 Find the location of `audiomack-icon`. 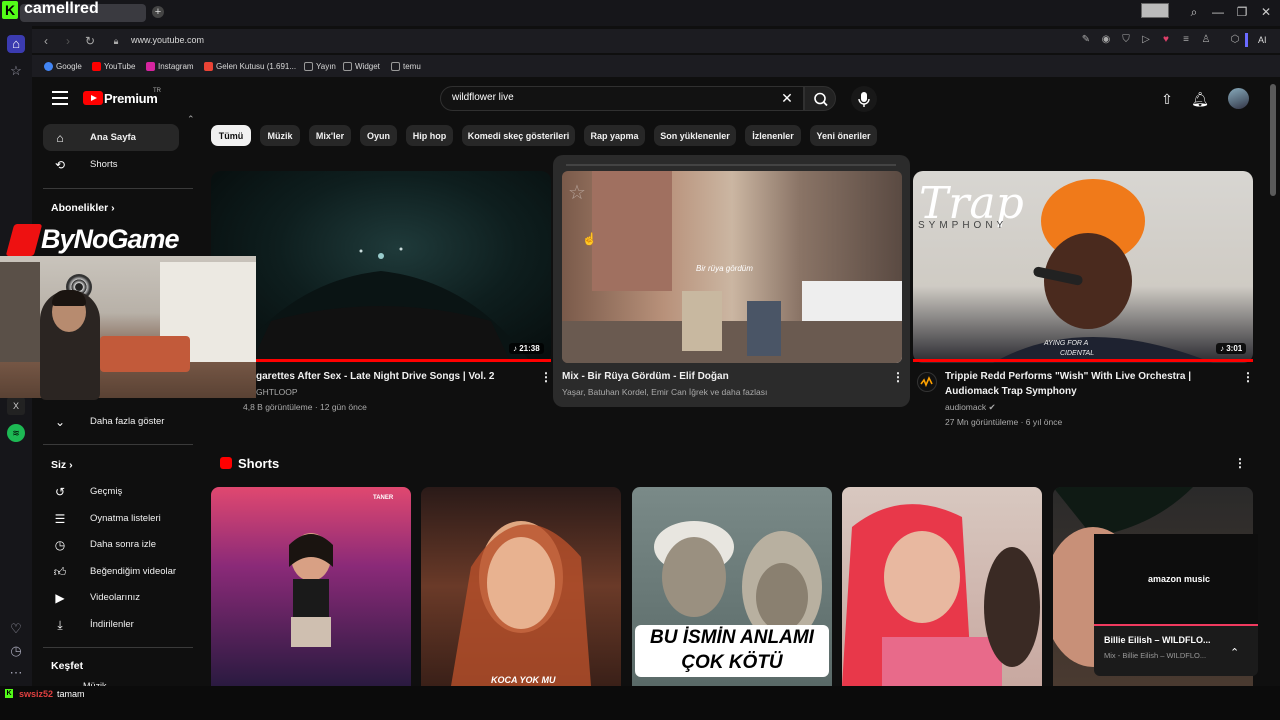

audiomack-icon is located at coordinates (926, 382).